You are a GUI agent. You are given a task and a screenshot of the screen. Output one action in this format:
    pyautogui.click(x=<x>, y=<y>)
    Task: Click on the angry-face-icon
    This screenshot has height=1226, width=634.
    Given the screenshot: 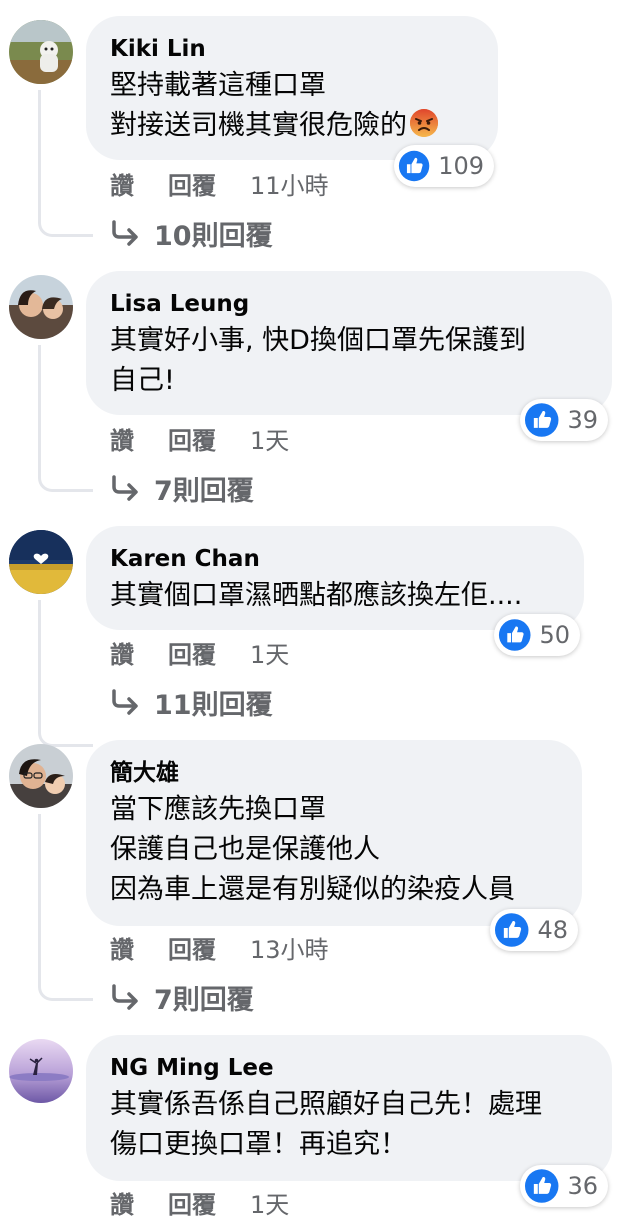 What is the action you would take?
    pyautogui.click(x=424, y=123)
    